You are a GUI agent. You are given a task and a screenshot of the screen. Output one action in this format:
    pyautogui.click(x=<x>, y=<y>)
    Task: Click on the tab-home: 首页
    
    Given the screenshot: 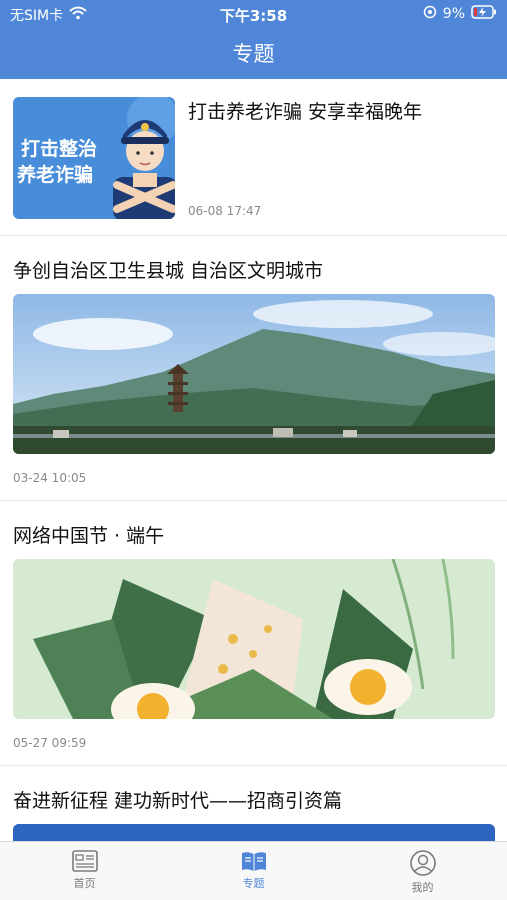 What is the action you would take?
    pyautogui.click(x=84, y=871)
    